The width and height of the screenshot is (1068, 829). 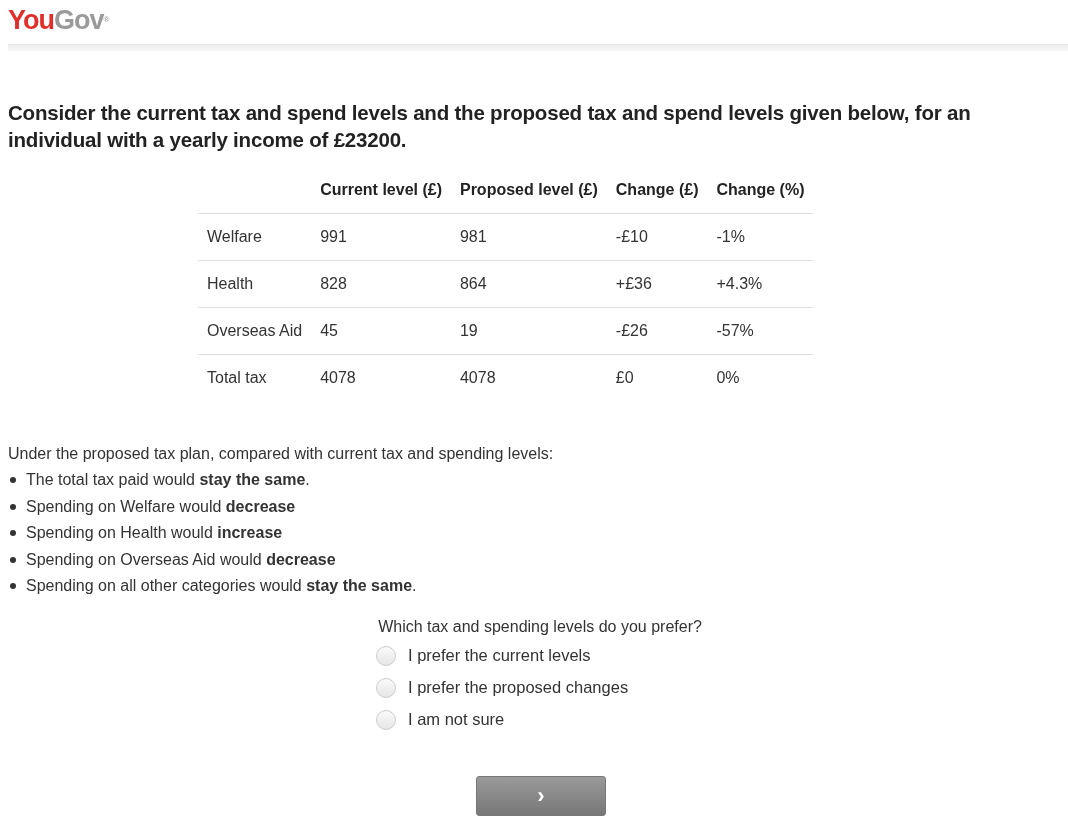 What do you see at coordinates (381, 331) in the screenshot?
I see `table-cell: 45` at bounding box center [381, 331].